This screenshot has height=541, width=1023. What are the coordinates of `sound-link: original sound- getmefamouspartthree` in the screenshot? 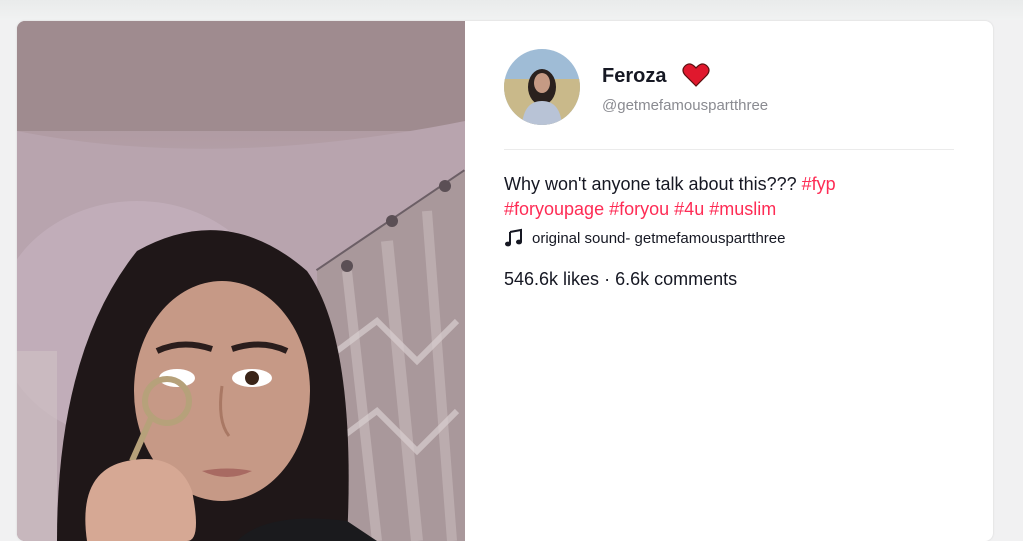 It's located at (644, 238).